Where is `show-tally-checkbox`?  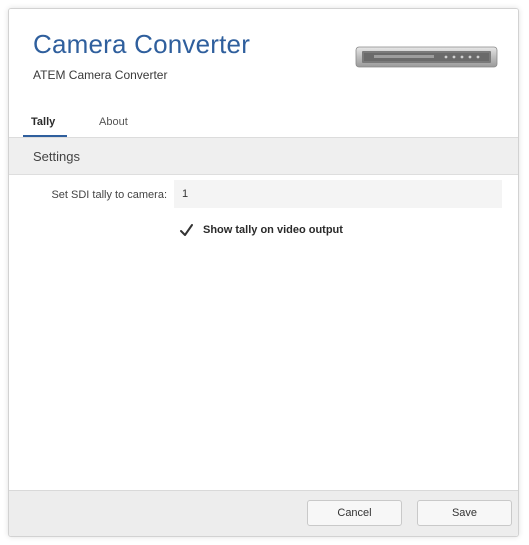 show-tally-checkbox is located at coordinates (186, 230).